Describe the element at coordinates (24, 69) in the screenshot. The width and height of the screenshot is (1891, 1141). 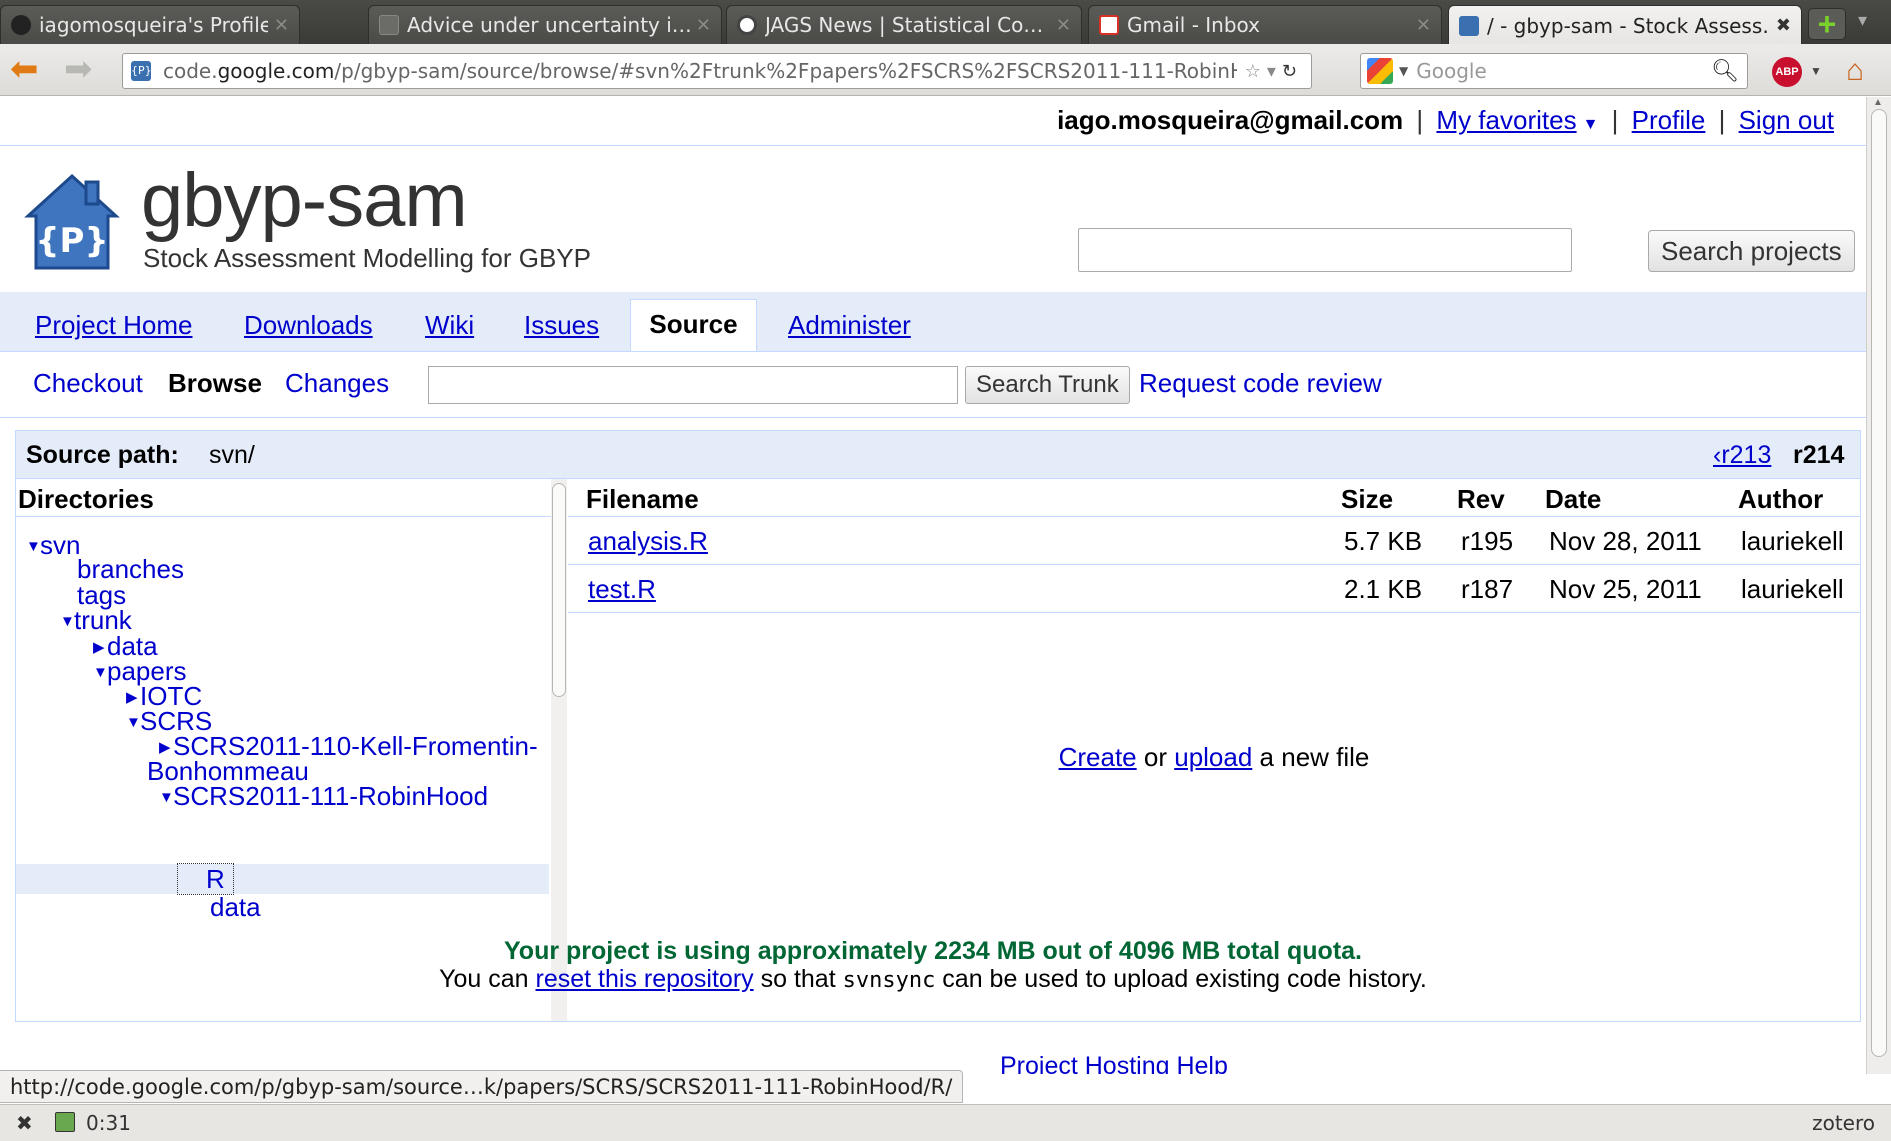
I see `back-arrow-icon: ⬅` at that location.